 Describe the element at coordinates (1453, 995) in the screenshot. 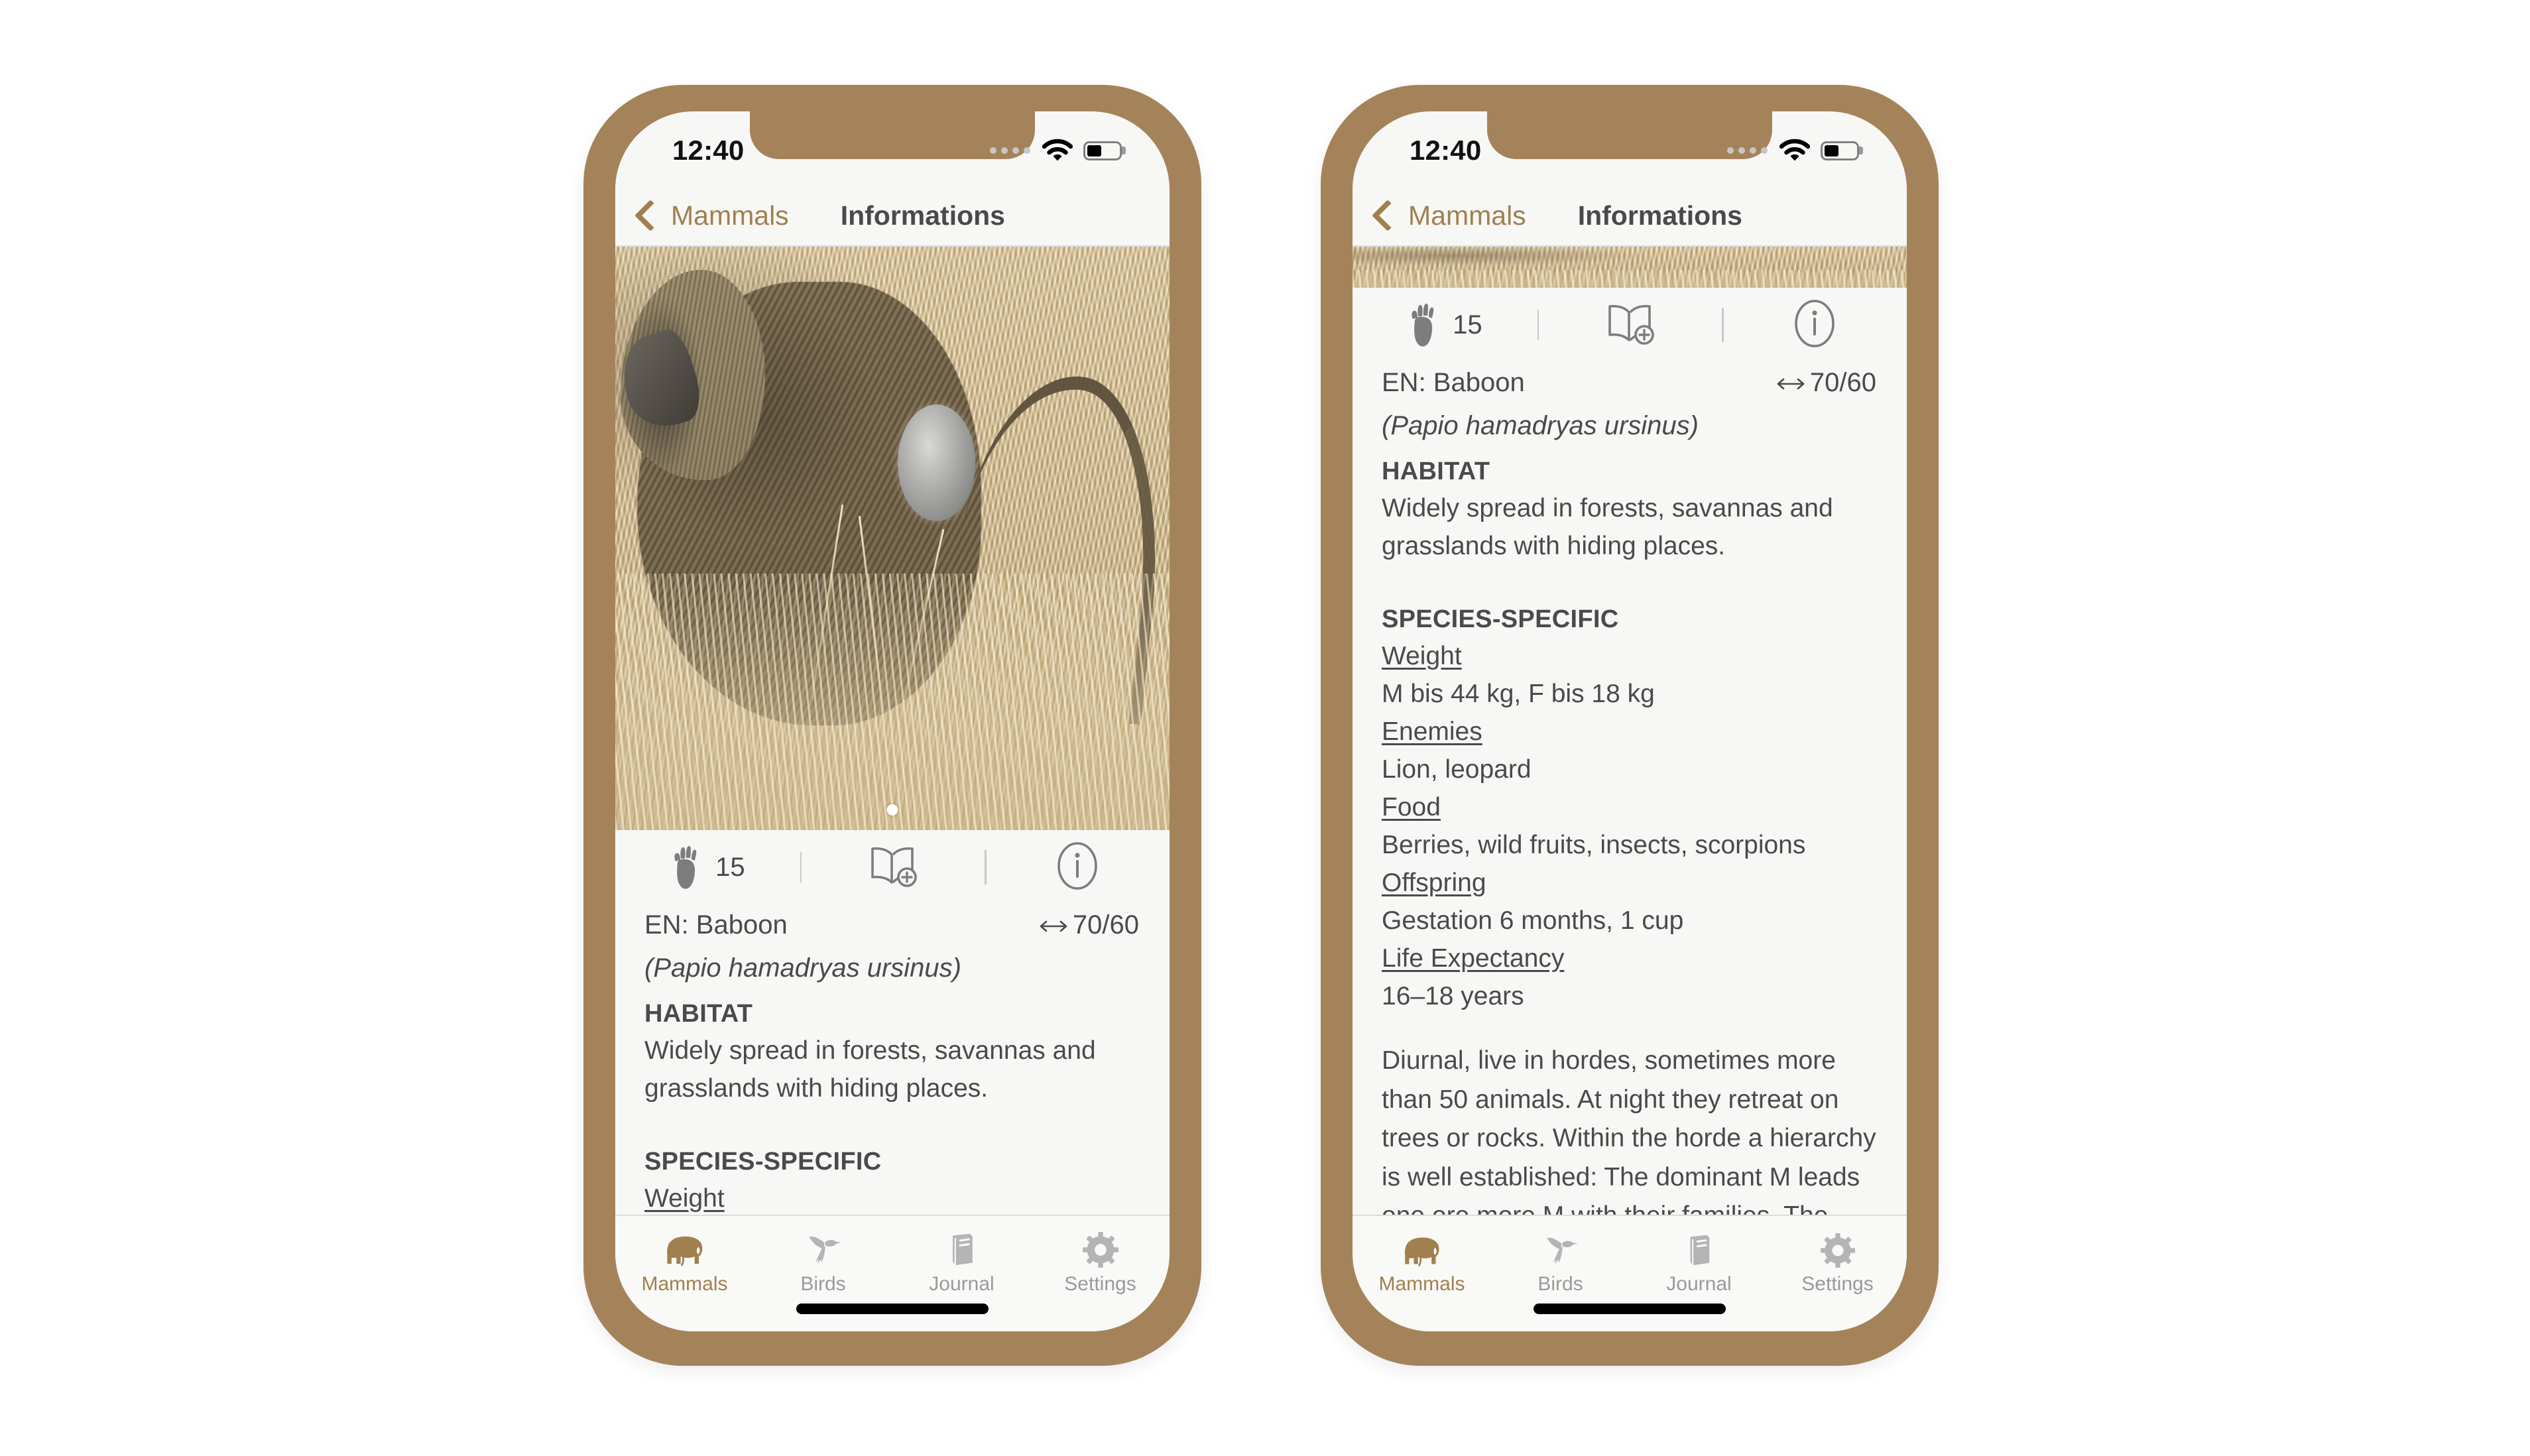

I see `attribute-value-life-expectancy: 16–18 years` at that location.